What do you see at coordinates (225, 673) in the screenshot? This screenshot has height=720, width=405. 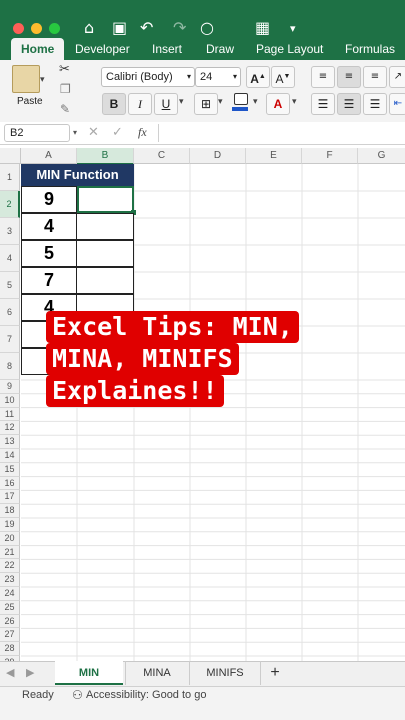 I see `sheet-tab-minifs: MINIFS` at bounding box center [225, 673].